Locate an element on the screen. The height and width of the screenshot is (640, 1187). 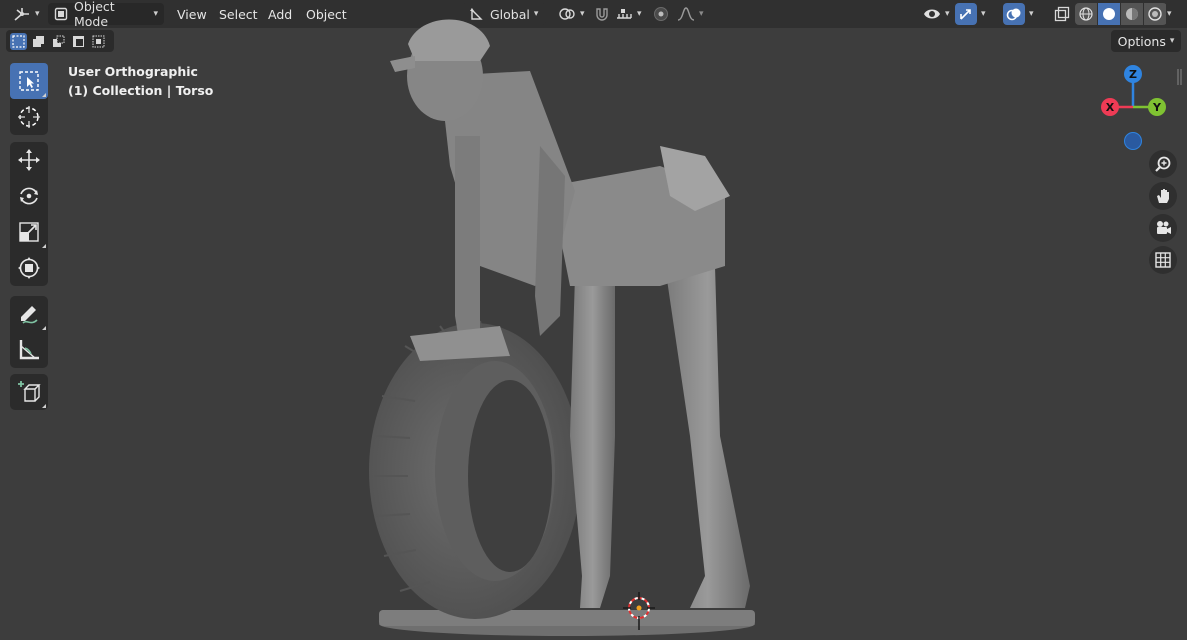
select-subtract-icon is located at coordinates (58, 41).